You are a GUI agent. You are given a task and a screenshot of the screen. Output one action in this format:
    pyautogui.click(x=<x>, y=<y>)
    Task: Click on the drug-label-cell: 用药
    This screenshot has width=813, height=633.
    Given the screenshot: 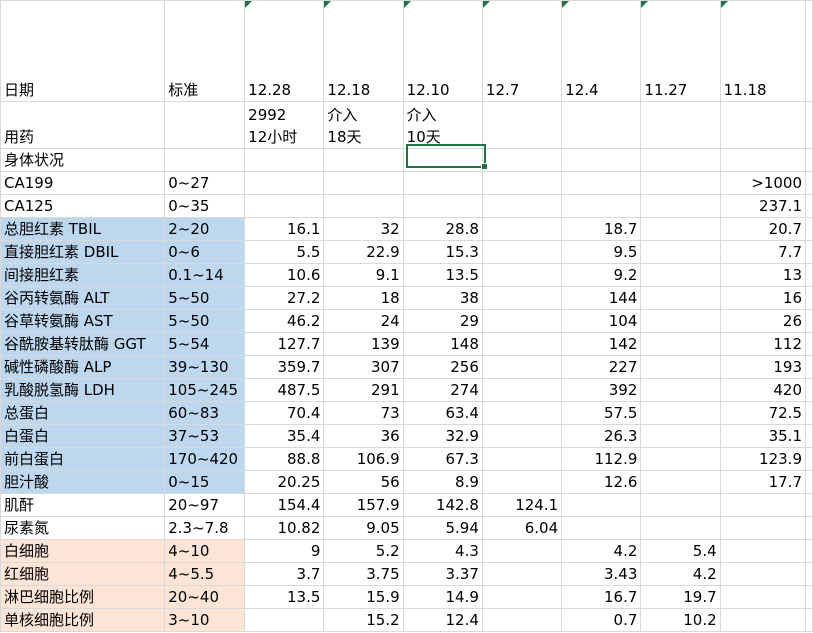 What is the action you would take?
    pyautogui.click(x=83, y=125)
    